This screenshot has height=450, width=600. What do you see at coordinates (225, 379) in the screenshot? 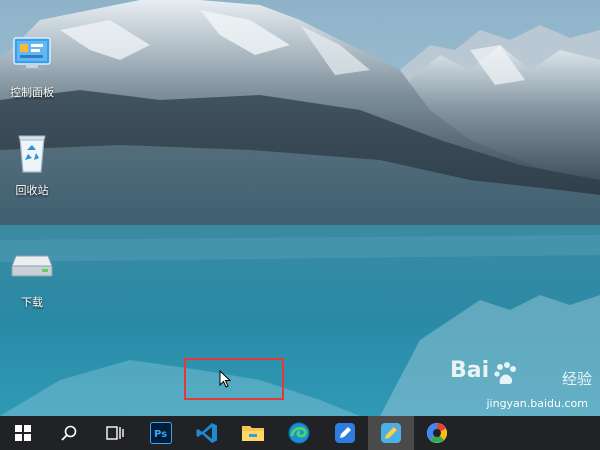
I see `mouse-pointer-icon` at bounding box center [225, 379].